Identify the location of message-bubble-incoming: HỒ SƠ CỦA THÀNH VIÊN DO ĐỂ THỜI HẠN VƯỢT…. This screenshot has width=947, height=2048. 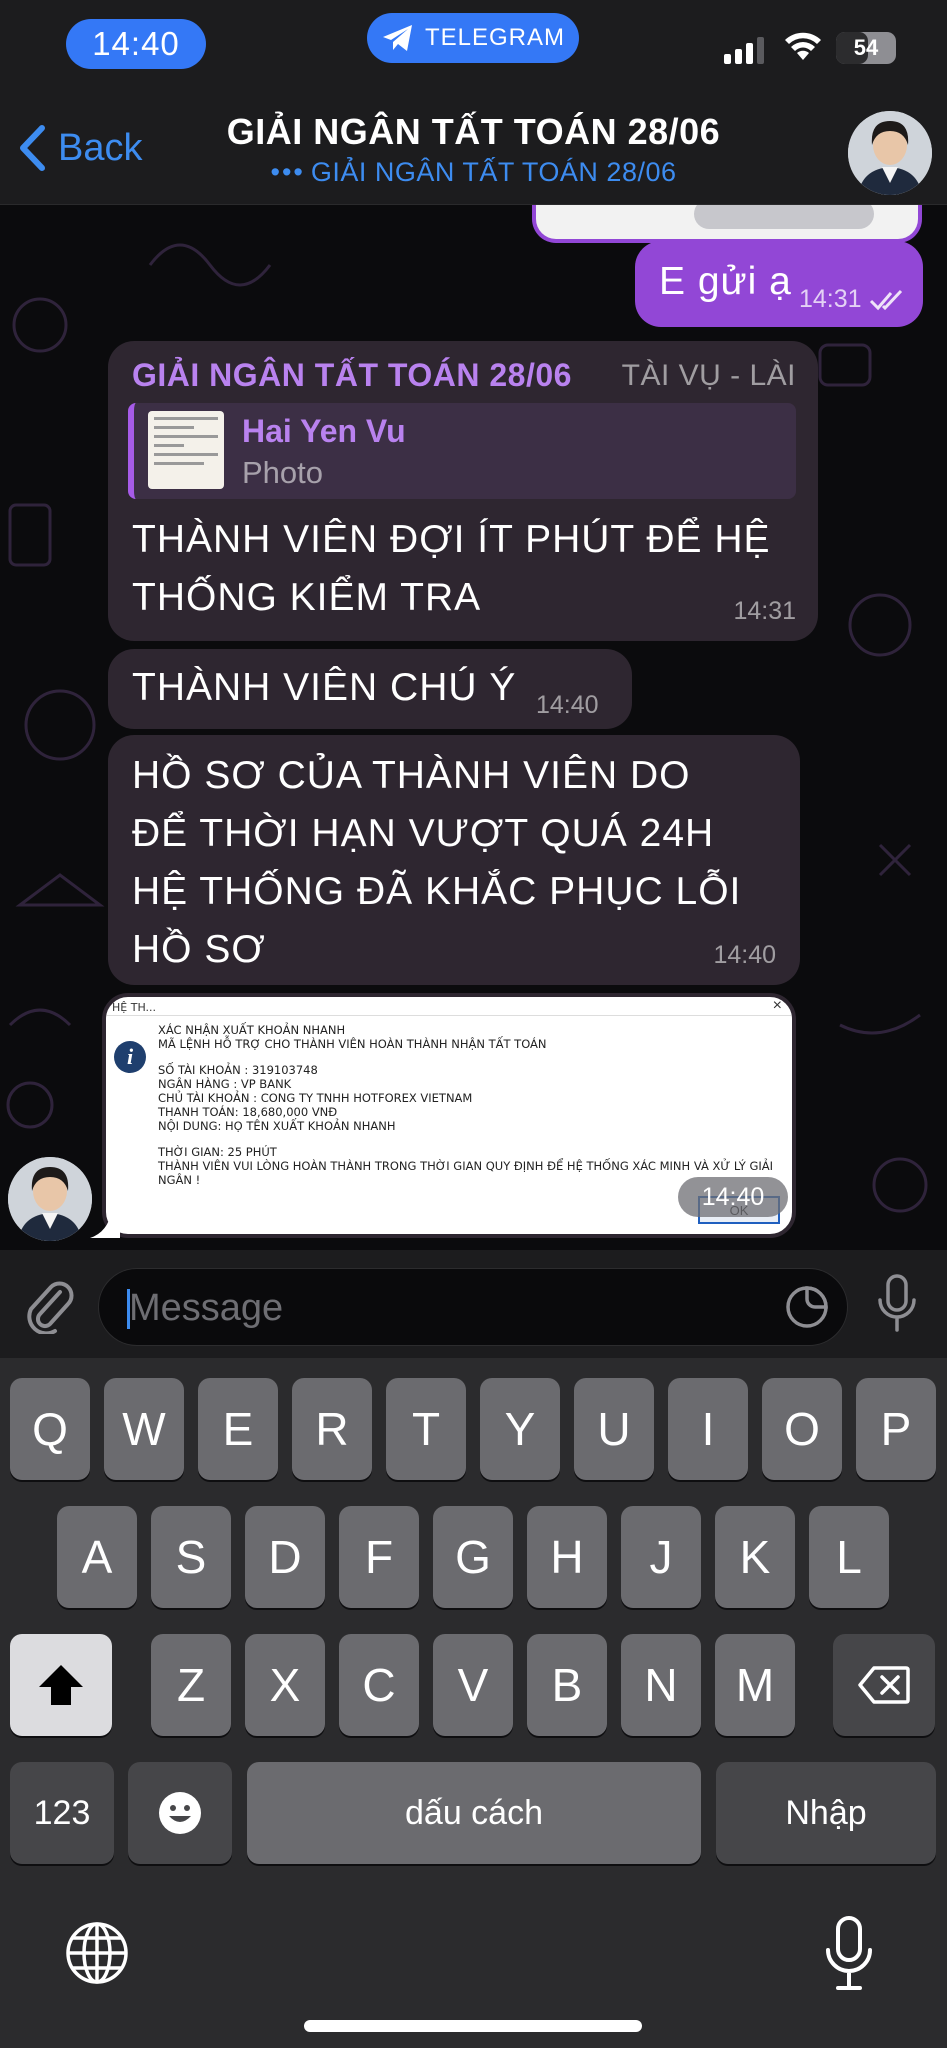
(454, 860).